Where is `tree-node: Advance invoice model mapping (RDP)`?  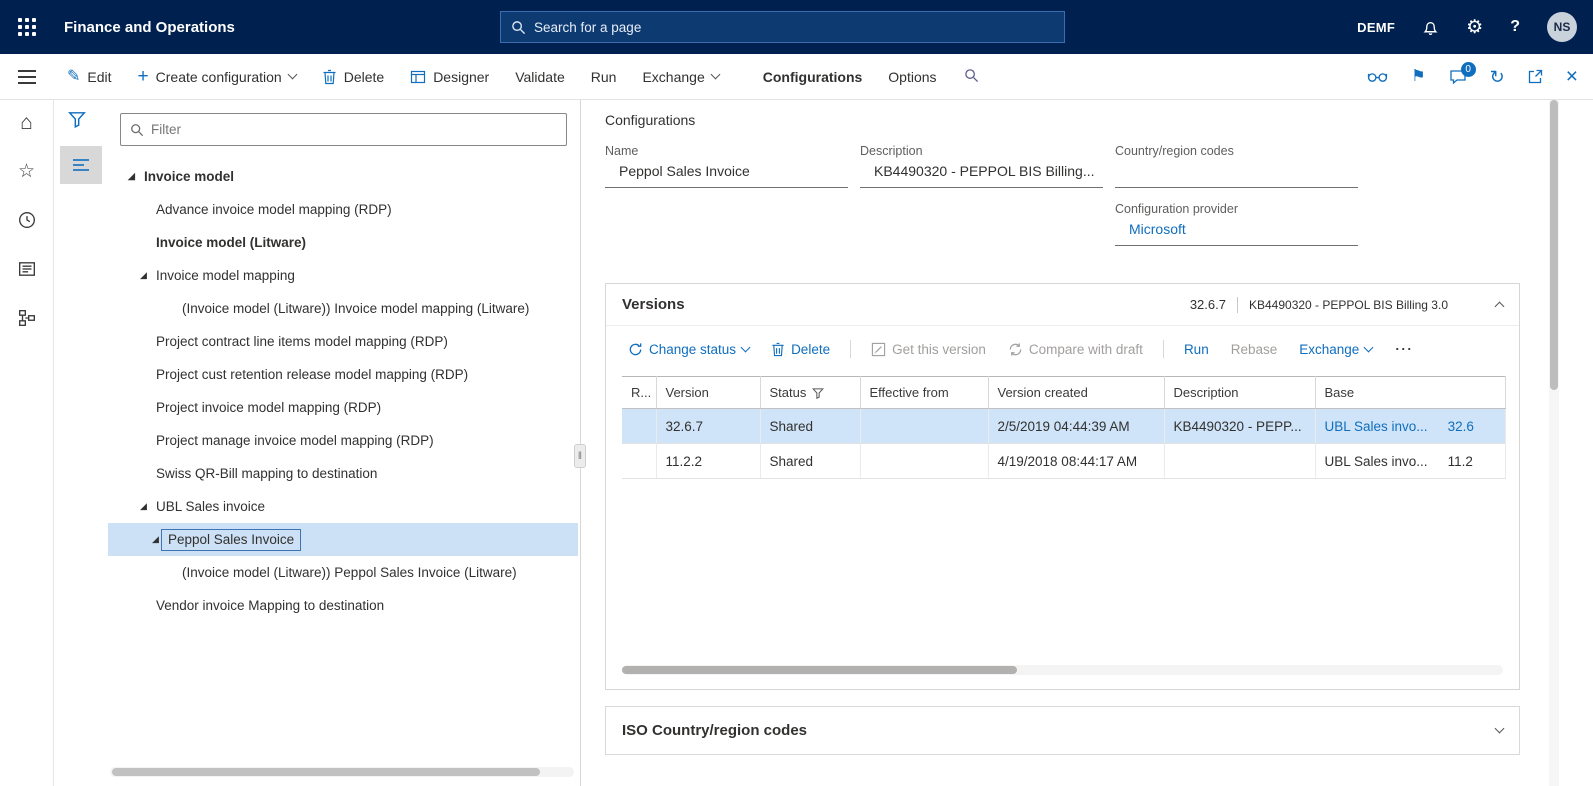 tree-node: Advance invoice model mapping (RDP) is located at coordinates (343, 209).